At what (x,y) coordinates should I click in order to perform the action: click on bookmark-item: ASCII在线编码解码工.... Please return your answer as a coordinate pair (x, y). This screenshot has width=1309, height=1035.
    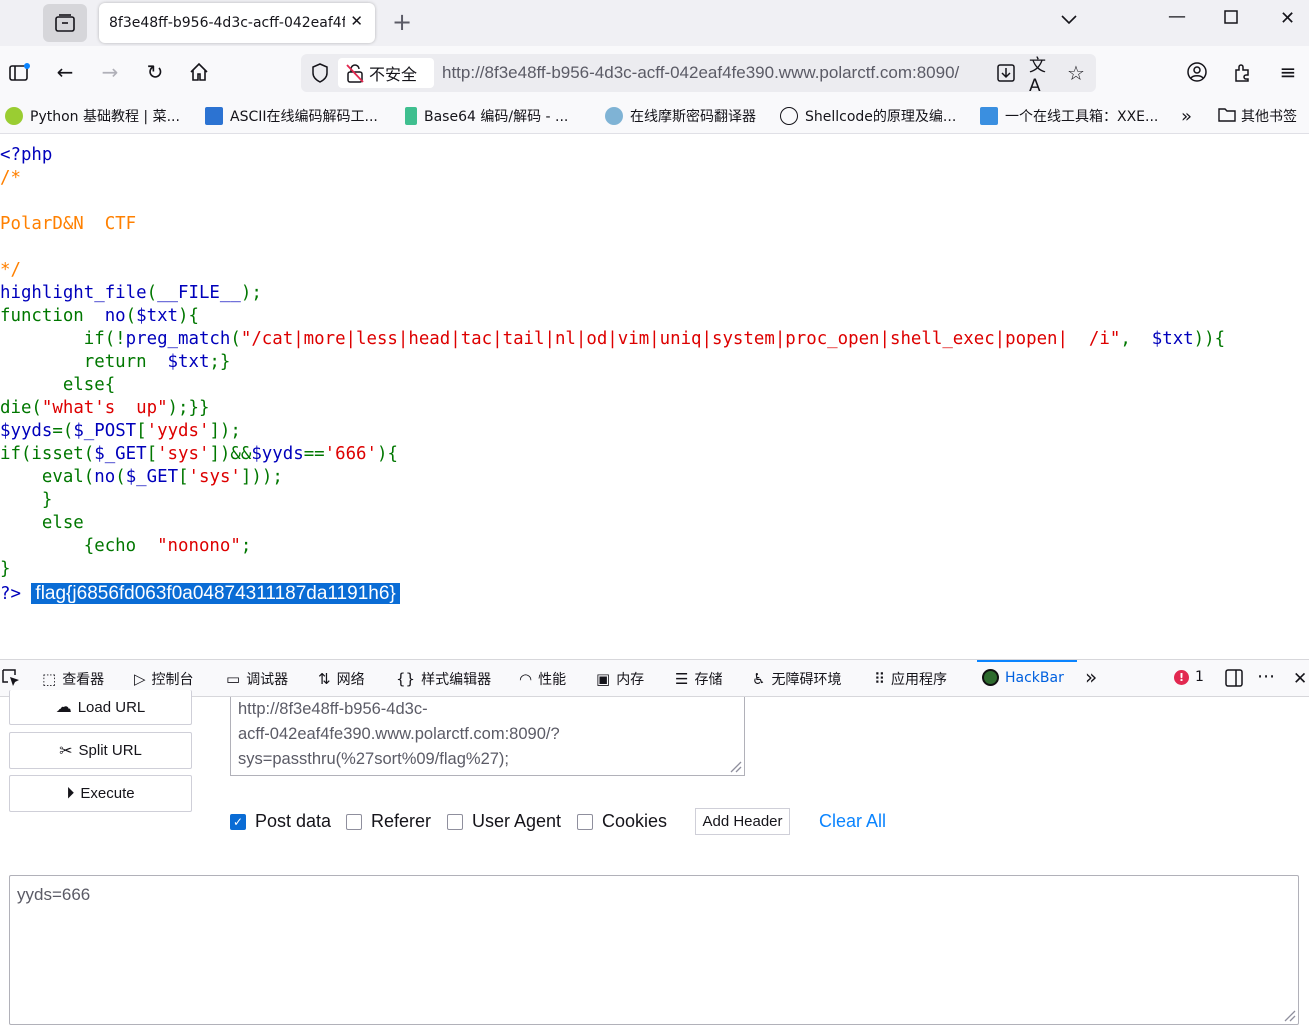
    Looking at the image, I should click on (291, 116).